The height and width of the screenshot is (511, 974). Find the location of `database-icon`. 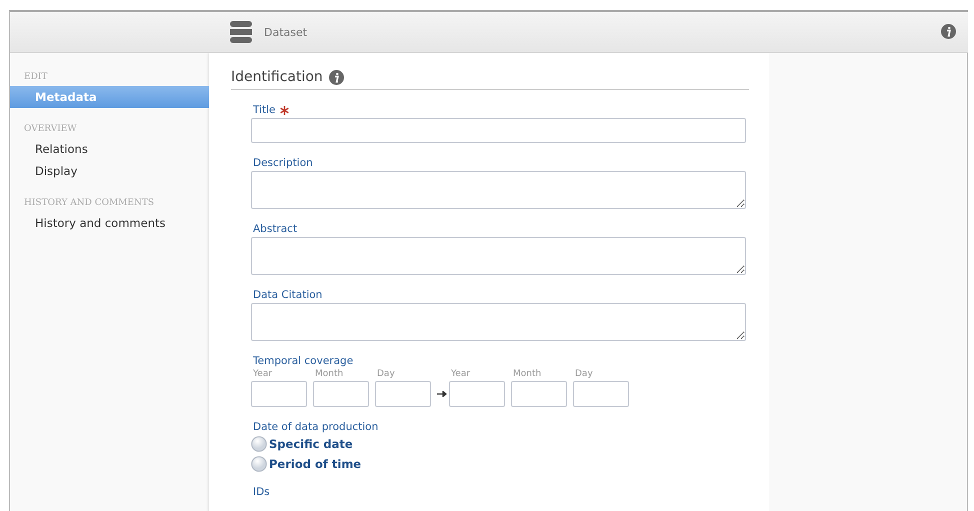

database-icon is located at coordinates (241, 32).